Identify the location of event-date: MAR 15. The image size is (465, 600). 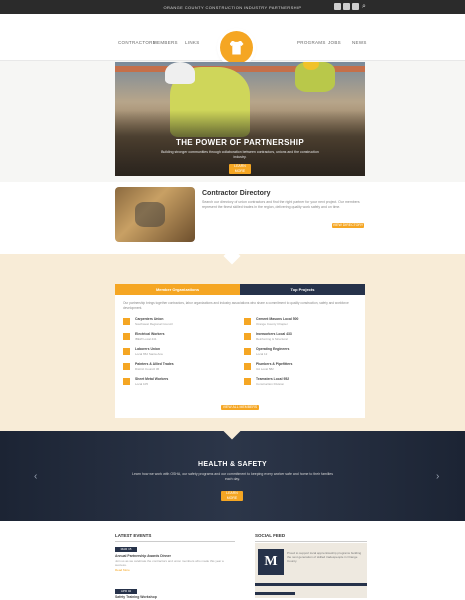
(126, 549).